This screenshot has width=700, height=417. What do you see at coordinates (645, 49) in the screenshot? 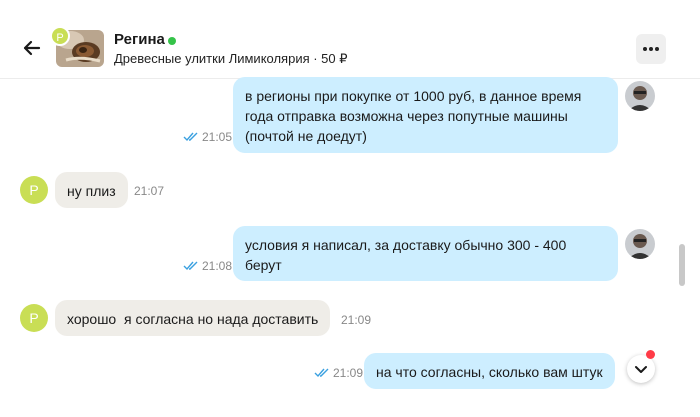
I see `more-dots-icon` at bounding box center [645, 49].